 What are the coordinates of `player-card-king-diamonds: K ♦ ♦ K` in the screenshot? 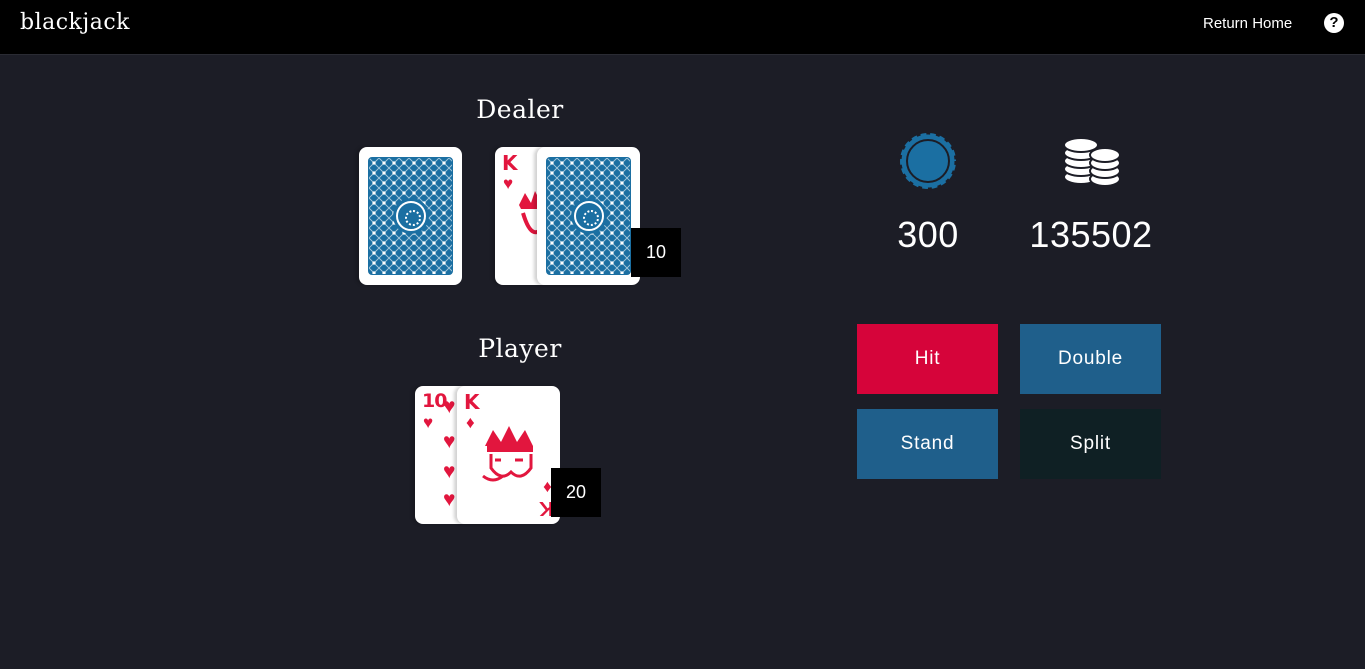 It's located at (508, 455).